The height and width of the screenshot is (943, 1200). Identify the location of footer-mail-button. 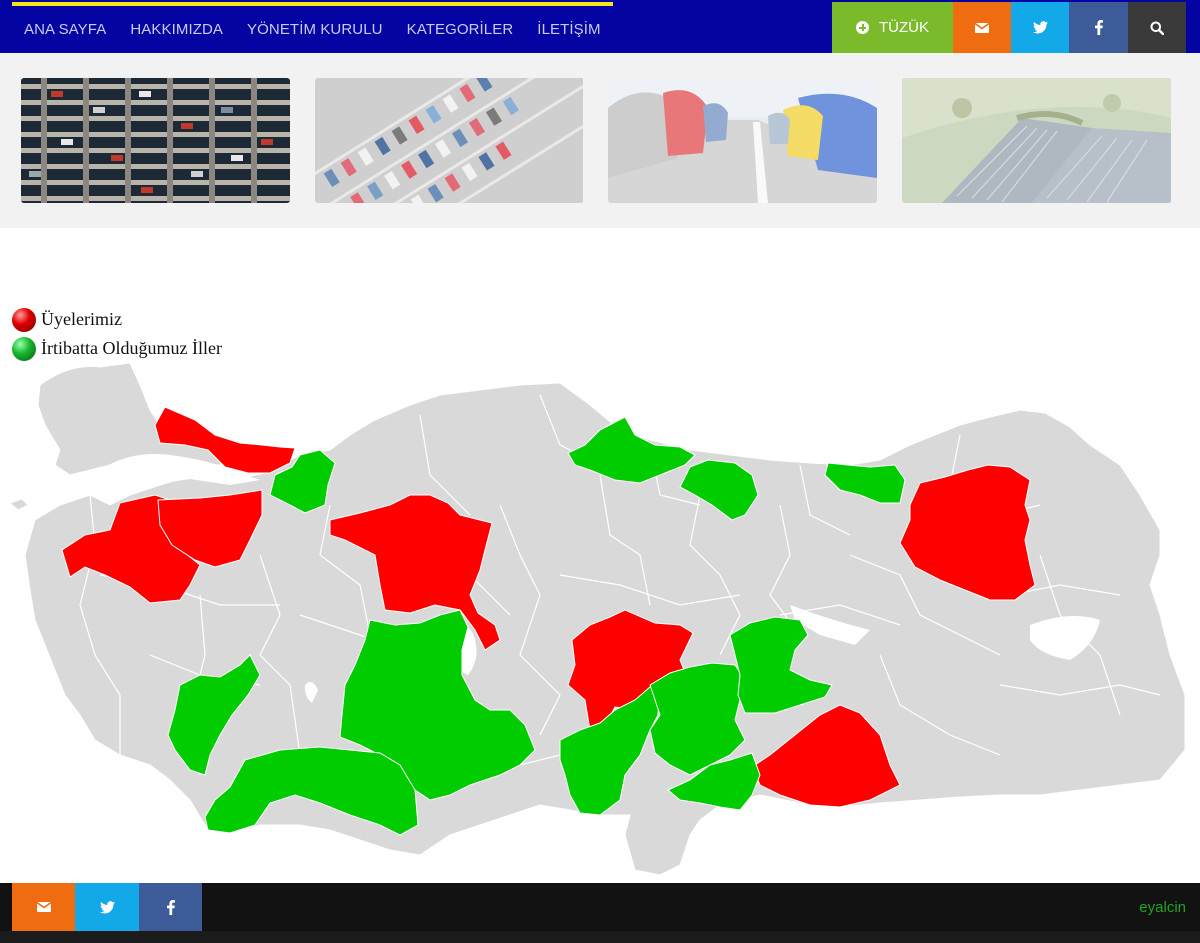
(43, 907).